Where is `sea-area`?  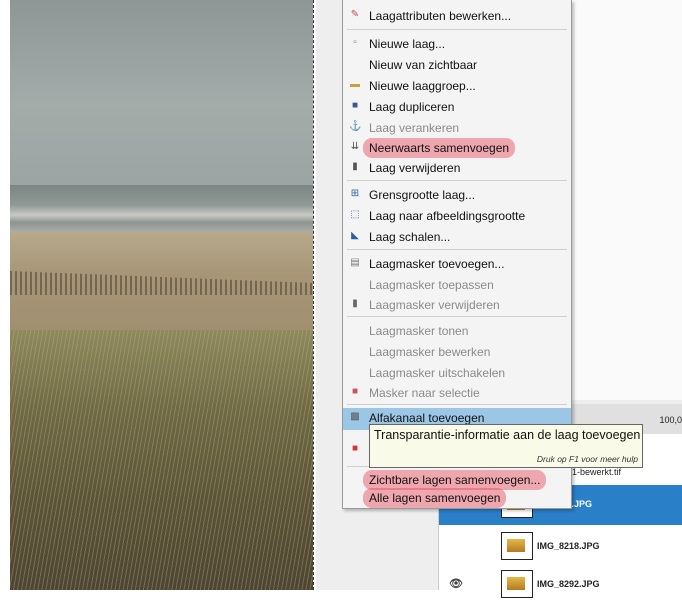
sea-area is located at coordinates (161, 210).